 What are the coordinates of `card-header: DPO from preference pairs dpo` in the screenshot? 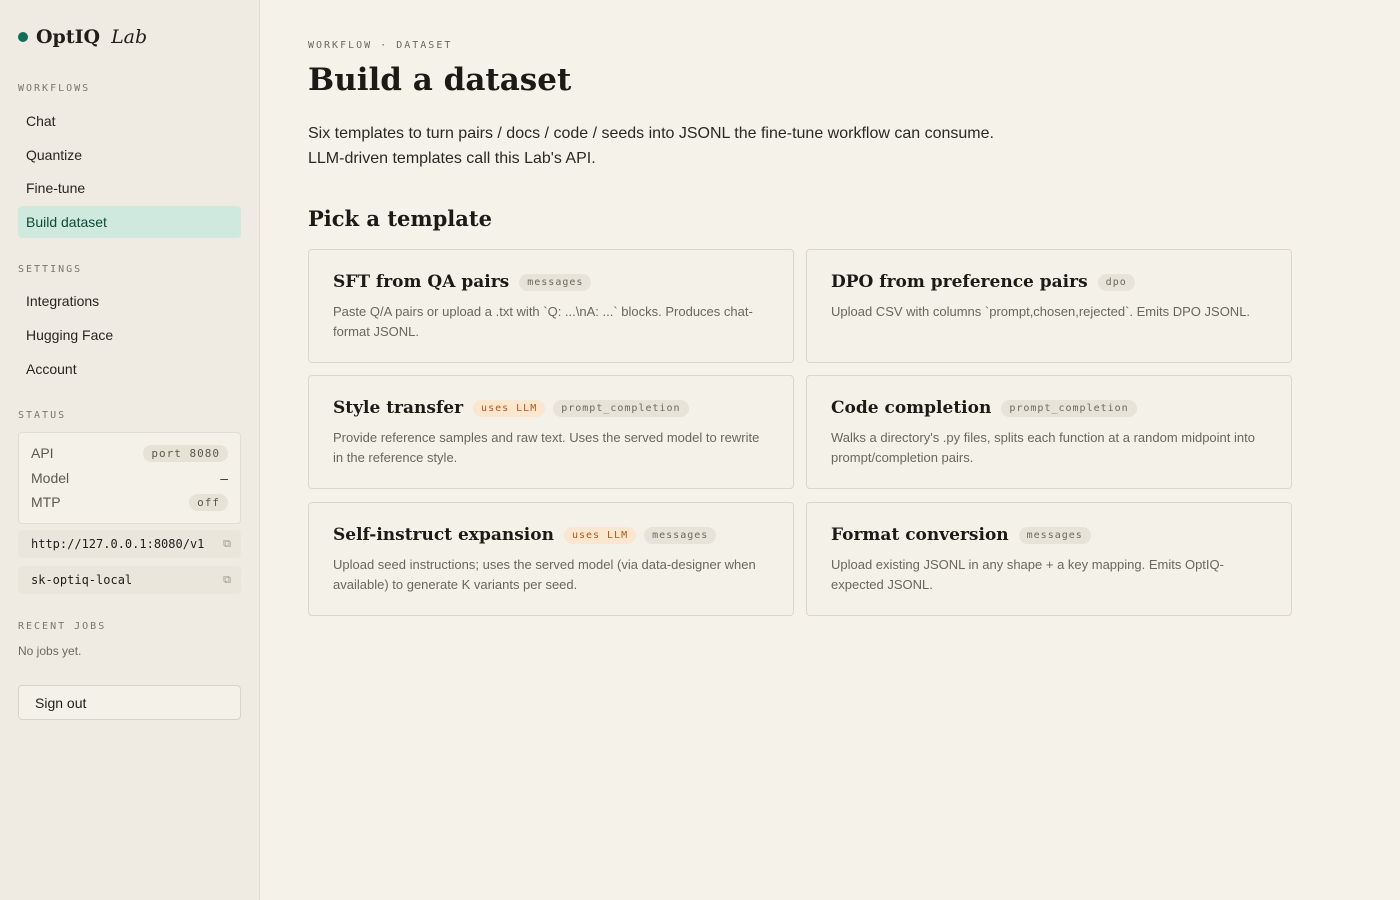 It's located at (1051, 282).